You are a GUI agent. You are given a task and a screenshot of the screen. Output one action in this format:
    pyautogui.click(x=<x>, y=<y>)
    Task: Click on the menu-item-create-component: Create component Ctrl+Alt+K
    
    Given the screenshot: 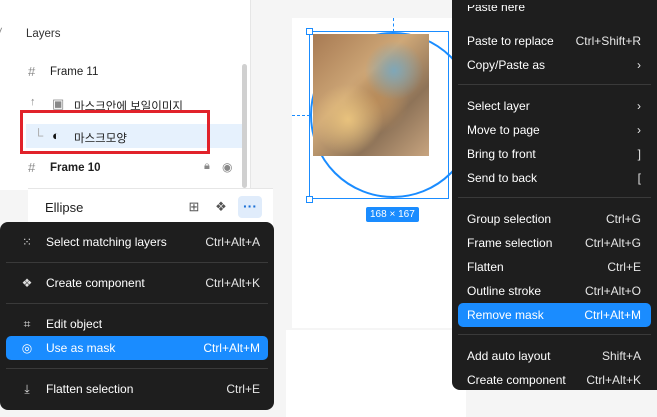 What is the action you would take?
    pyautogui.click(x=554, y=380)
    